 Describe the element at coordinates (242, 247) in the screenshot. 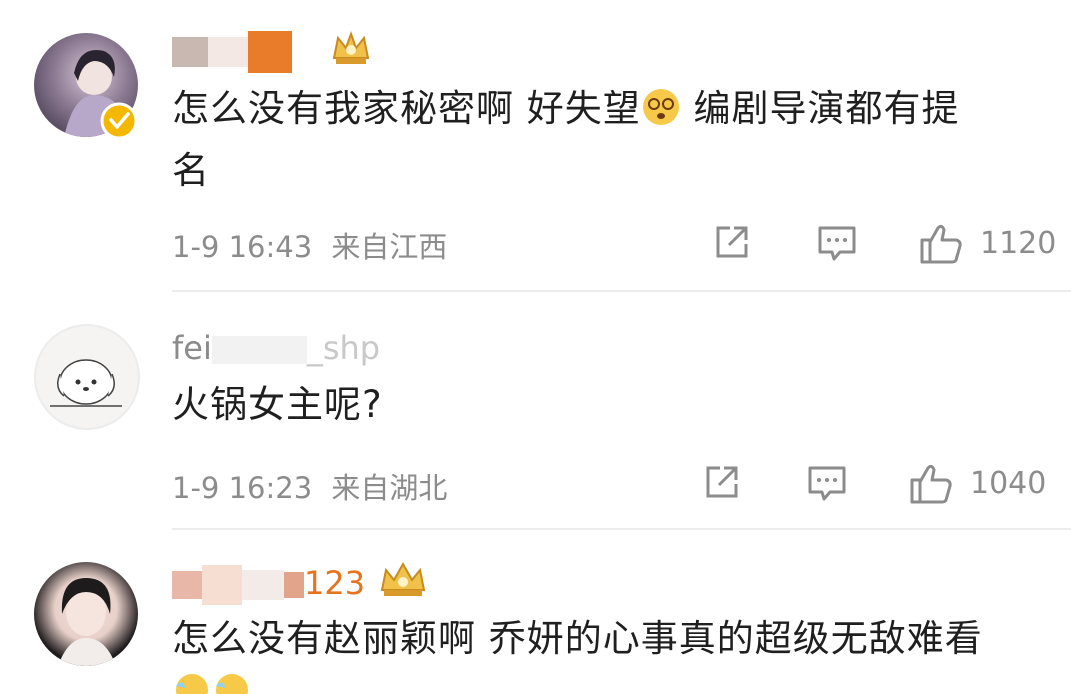

I see `timestamp: 1-9 16:43` at that location.